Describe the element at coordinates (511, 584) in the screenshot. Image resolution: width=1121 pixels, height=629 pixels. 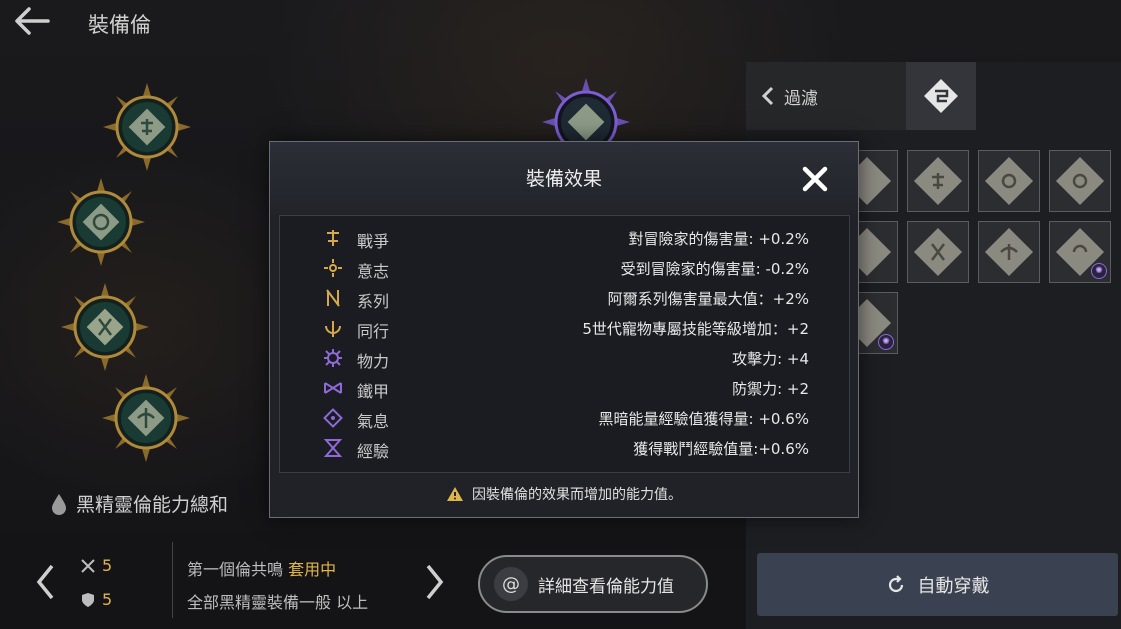
I see `at-icon: @` at that location.